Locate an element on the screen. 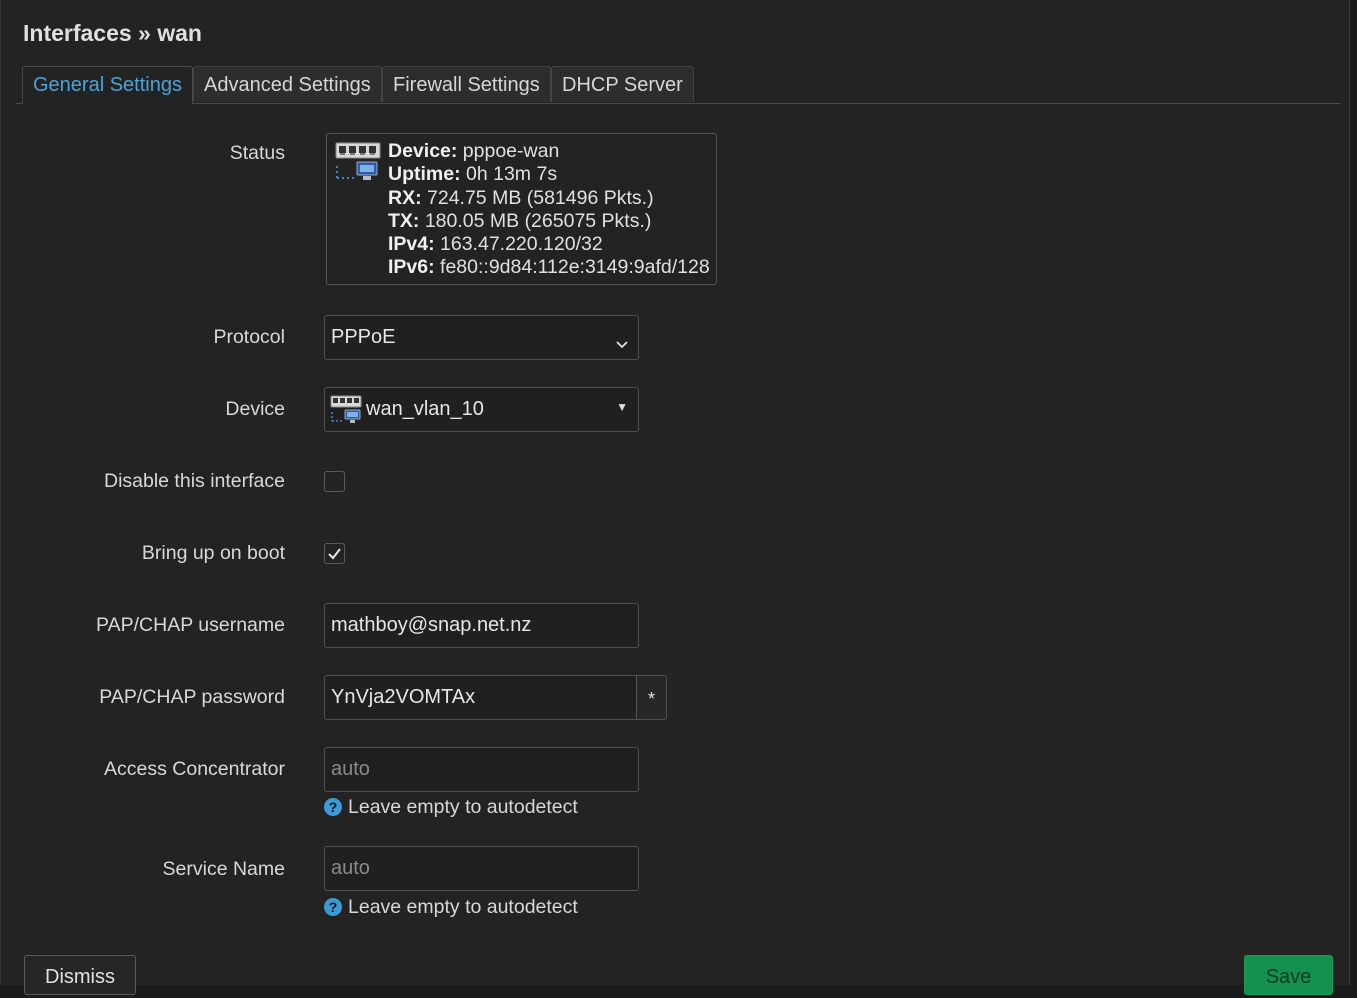 The width and height of the screenshot is (1357, 998). service-name-hint: ? Leave empty to autodetect is located at coordinates (451, 907).